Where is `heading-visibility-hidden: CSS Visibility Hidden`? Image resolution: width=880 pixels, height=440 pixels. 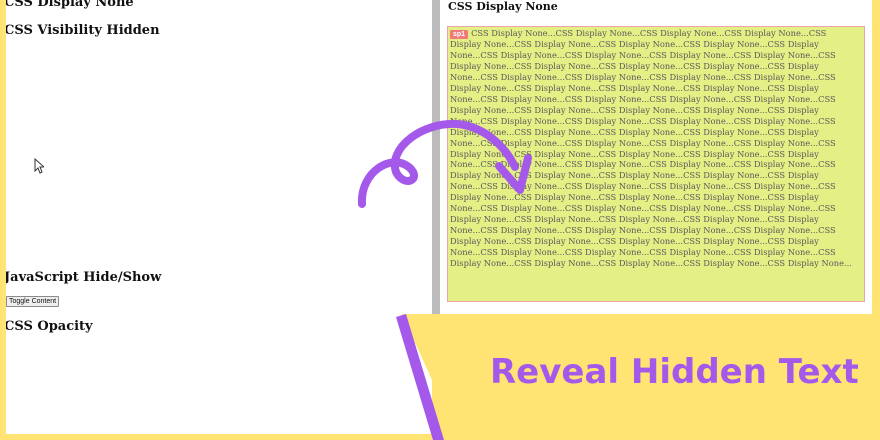 heading-visibility-hidden: CSS Visibility Hidden is located at coordinates (83, 30).